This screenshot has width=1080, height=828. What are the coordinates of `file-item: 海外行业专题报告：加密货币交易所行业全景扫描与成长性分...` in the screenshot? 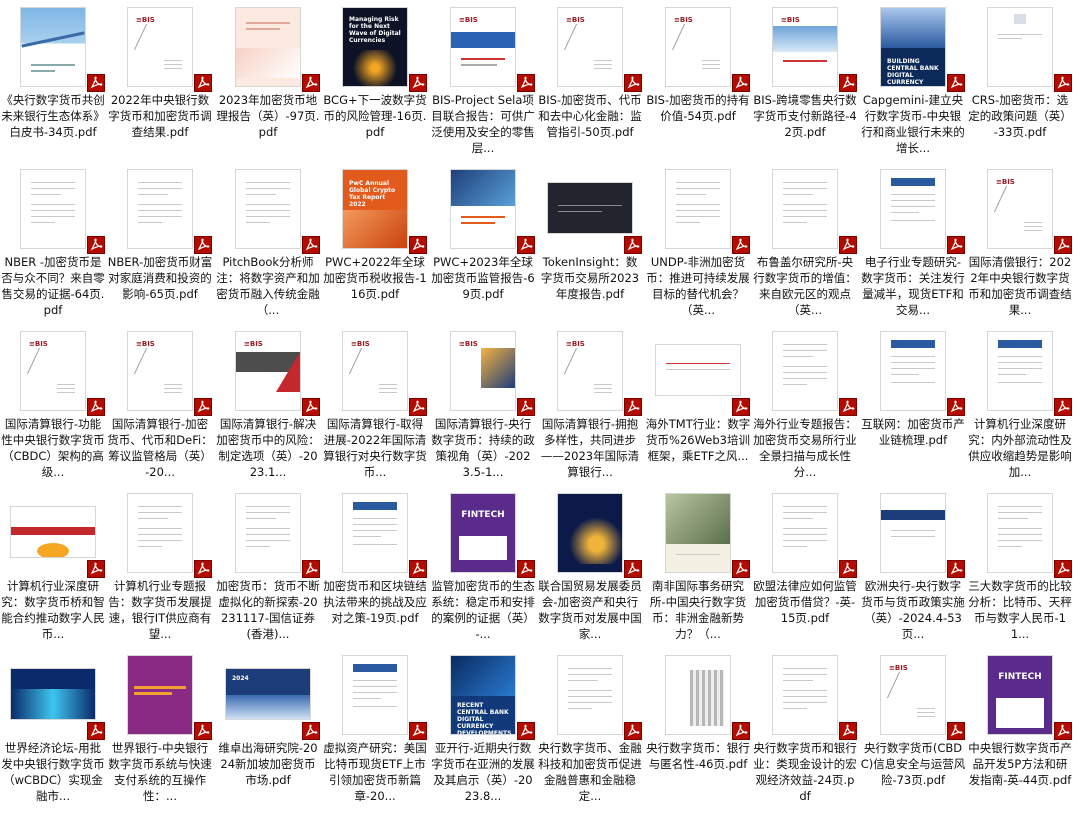 It's located at (805, 404).